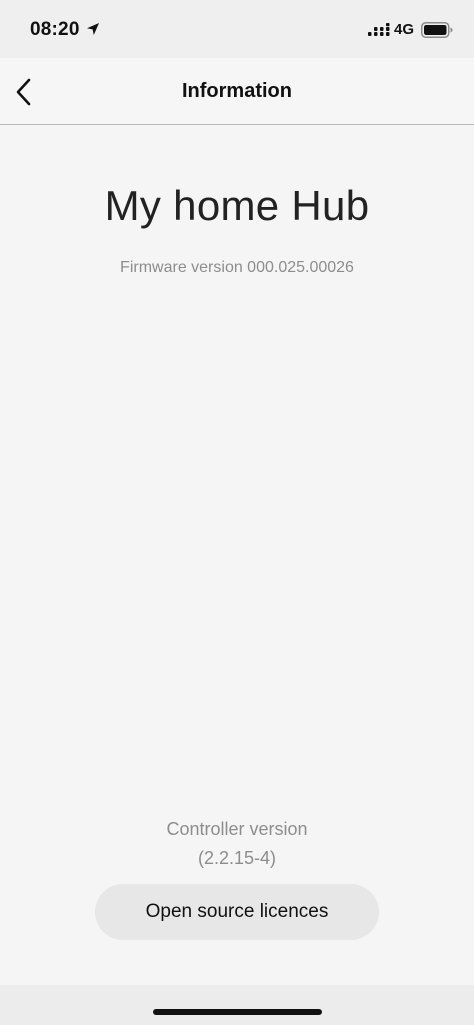 This screenshot has height=1025, width=474. I want to click on cellular-signal-icon, so click(379, 29).